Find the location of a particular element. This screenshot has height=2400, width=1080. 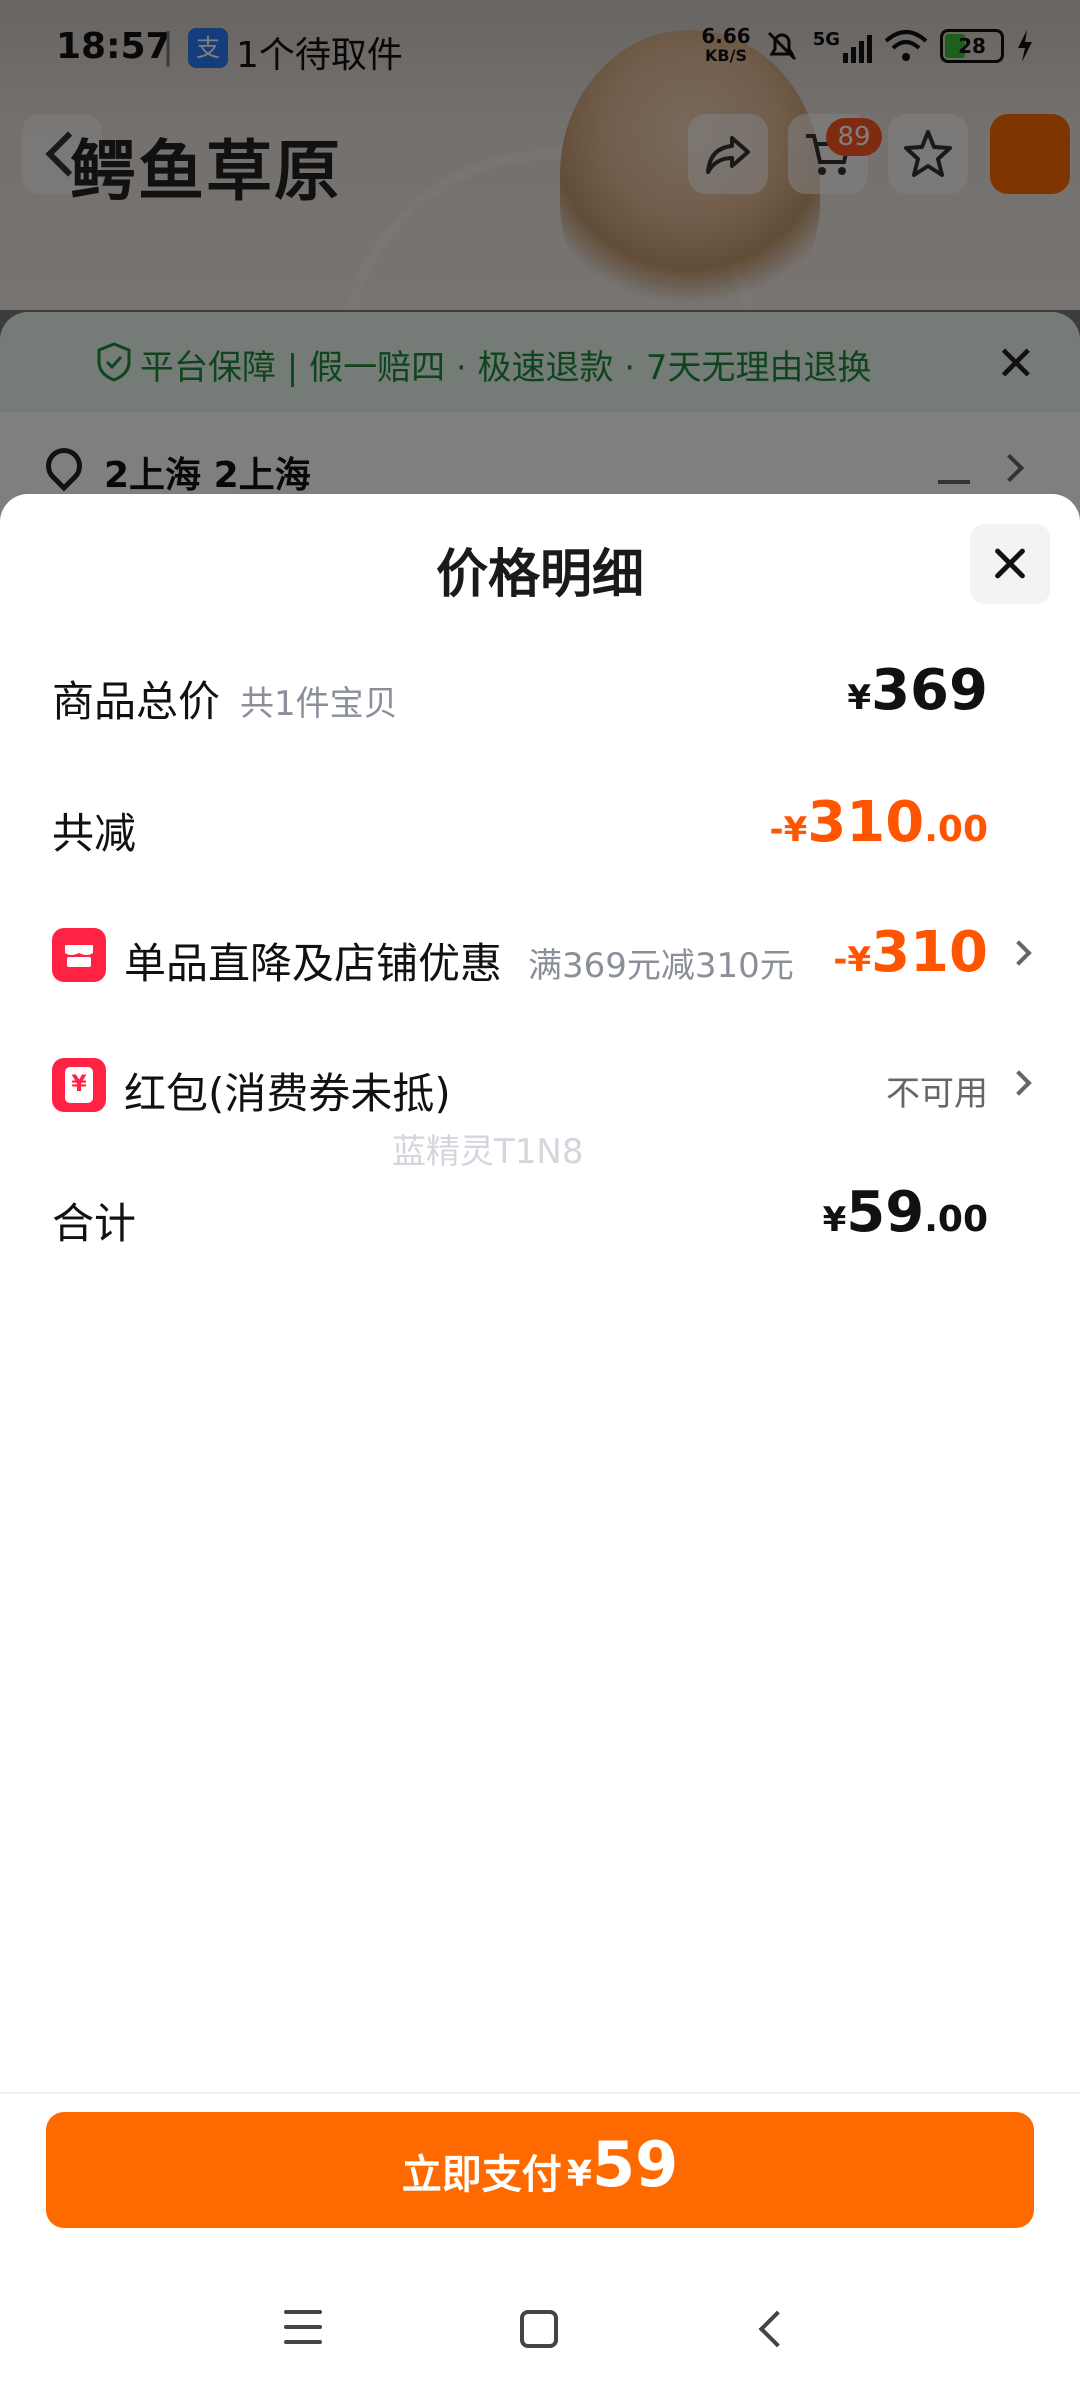

close-button is located at coordinates (1010, 564).